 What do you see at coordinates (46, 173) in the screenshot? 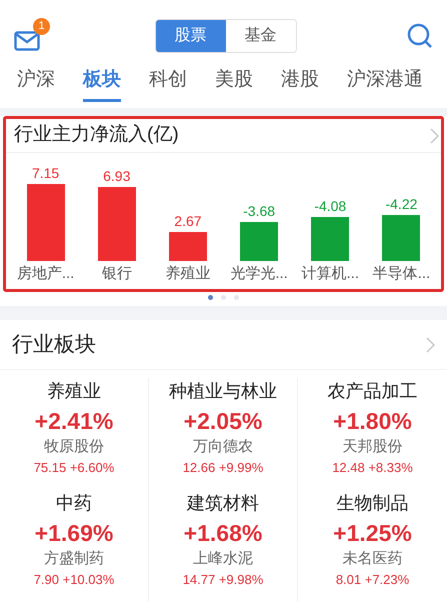
I see `bar-value-label: 7.15` at bounding box center [46, 173].